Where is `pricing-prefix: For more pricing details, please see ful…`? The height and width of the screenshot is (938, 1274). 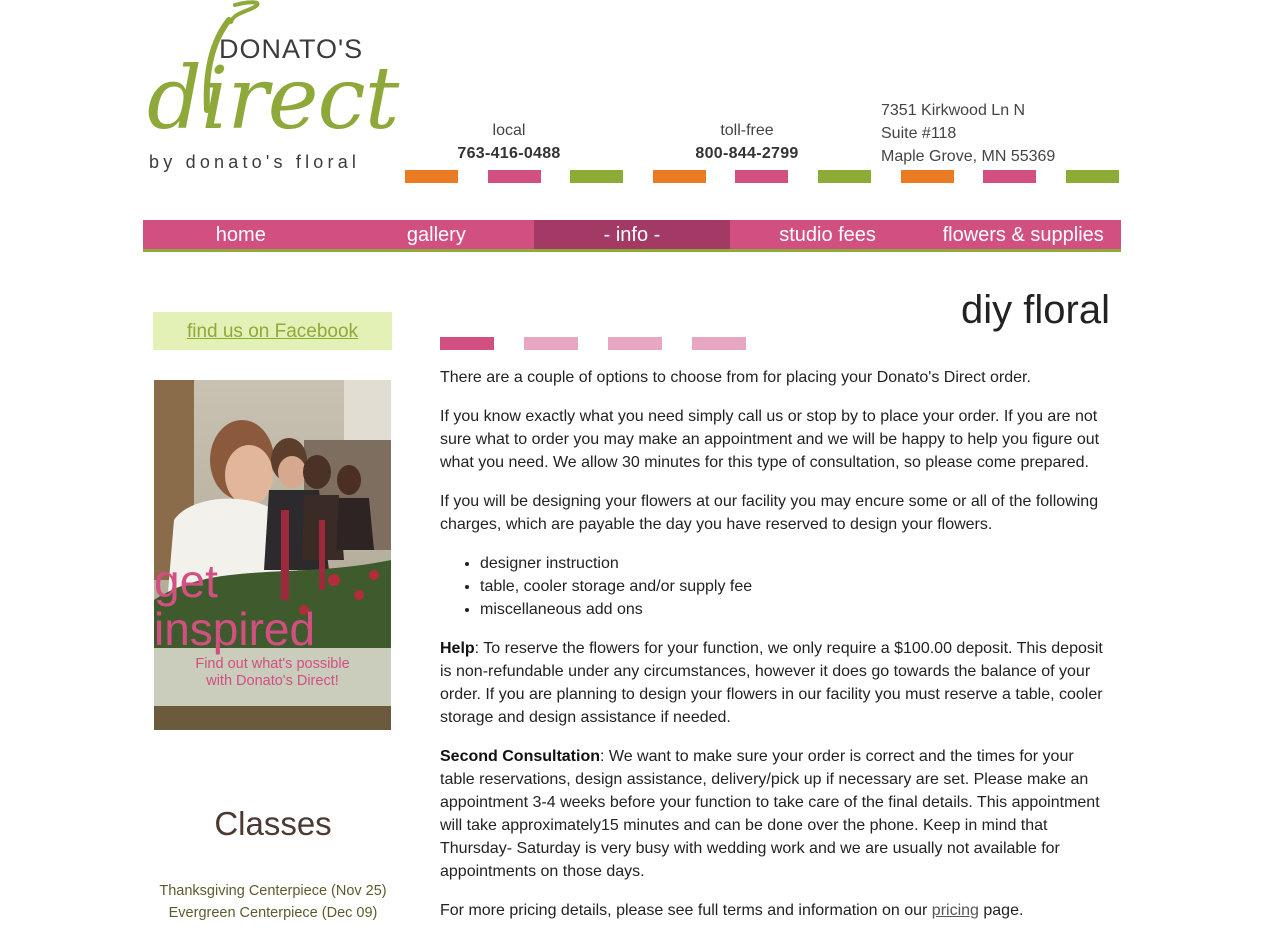
pricing-prefix: For more pricing details, please see ful… is located at coordinates (686, 910).